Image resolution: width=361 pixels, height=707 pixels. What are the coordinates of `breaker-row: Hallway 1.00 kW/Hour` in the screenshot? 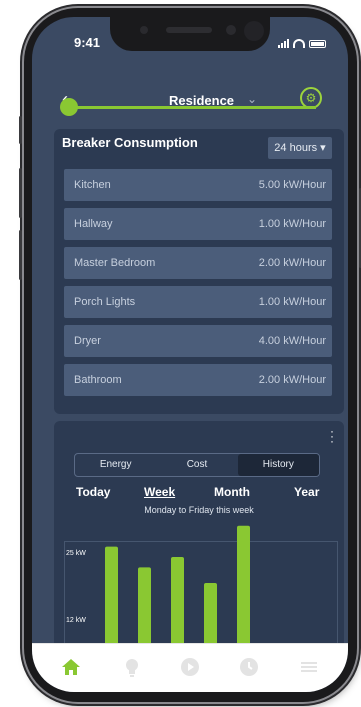 It's located at (198, 224).